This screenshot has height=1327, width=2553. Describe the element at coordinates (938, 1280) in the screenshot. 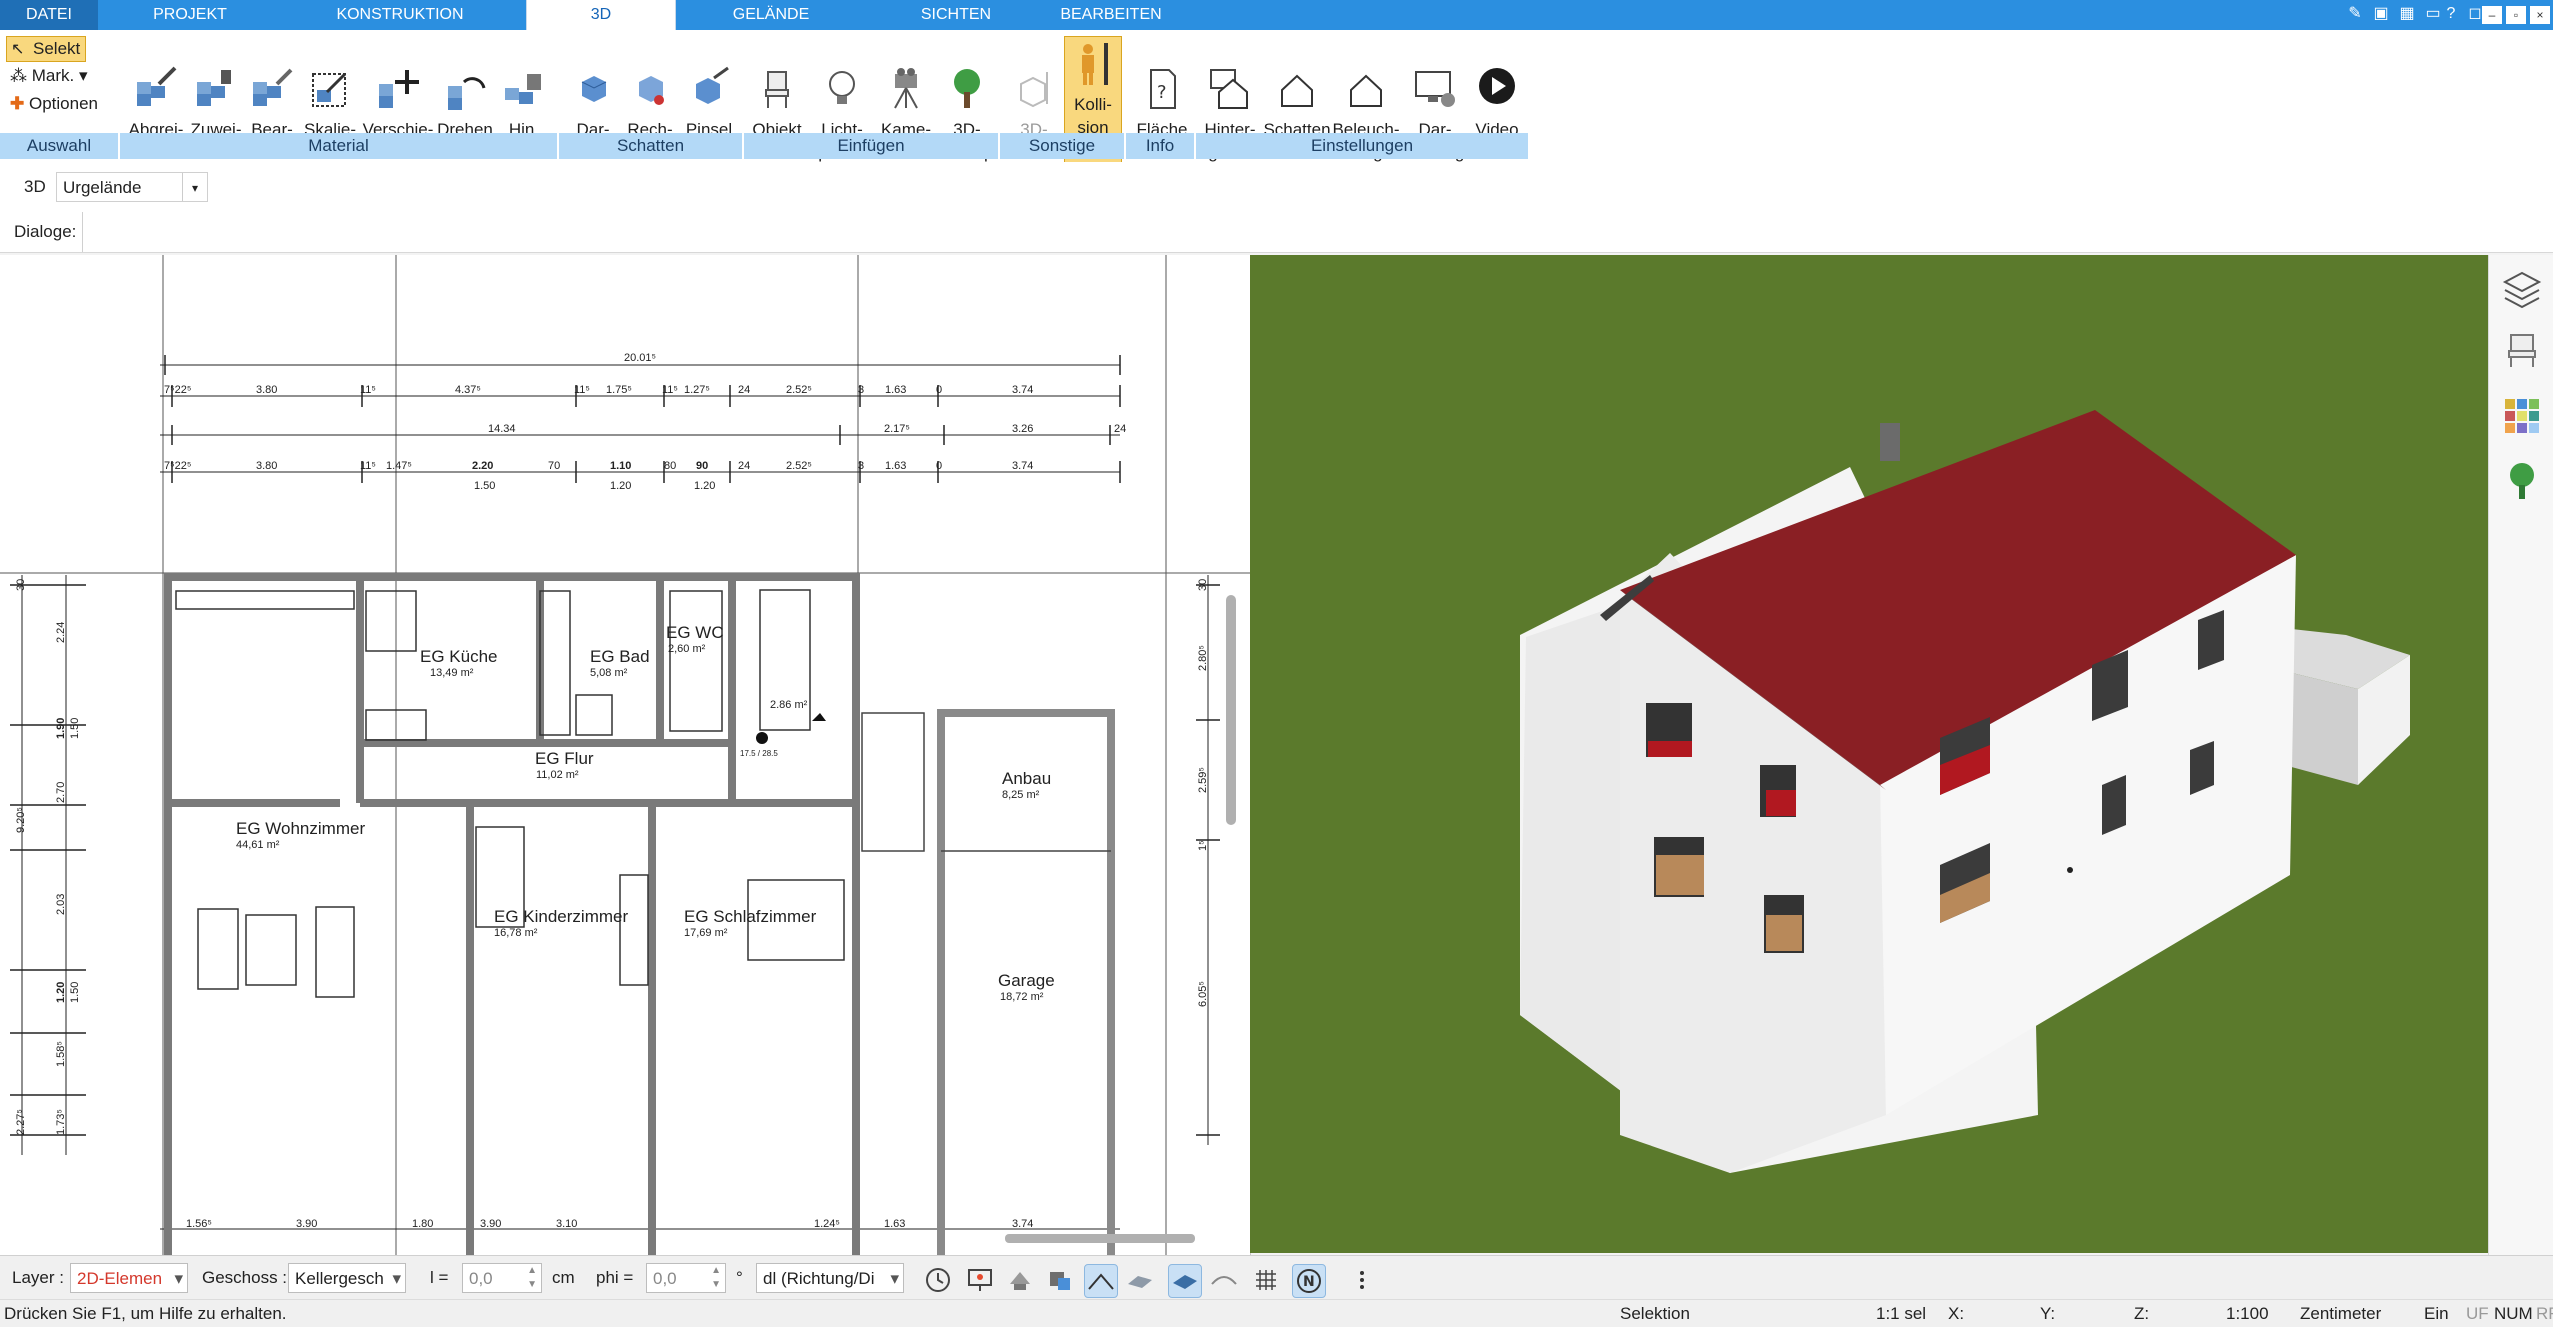

I see `clock-icon` at that location.